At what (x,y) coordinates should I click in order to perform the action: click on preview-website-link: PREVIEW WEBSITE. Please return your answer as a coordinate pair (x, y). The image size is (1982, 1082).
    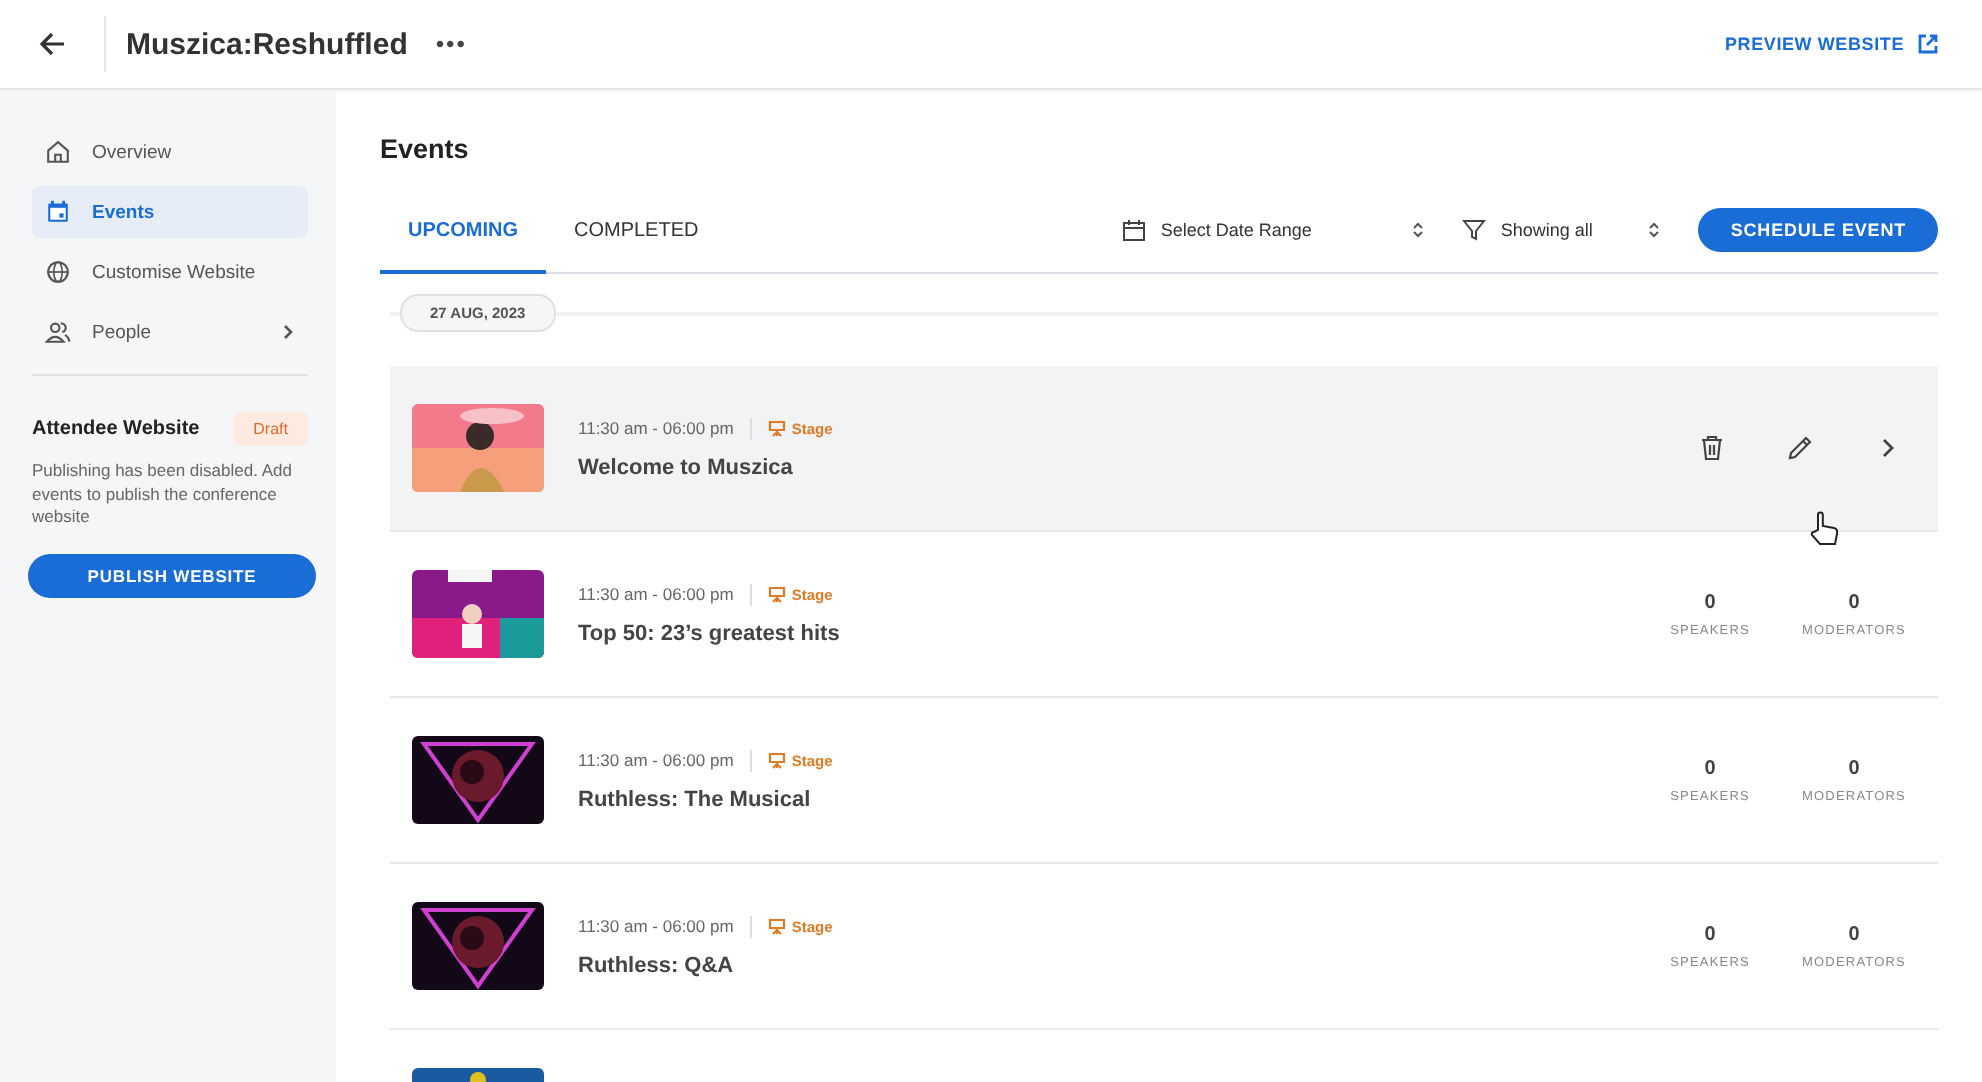
    Looking at the image, I should click on (1831, 44).